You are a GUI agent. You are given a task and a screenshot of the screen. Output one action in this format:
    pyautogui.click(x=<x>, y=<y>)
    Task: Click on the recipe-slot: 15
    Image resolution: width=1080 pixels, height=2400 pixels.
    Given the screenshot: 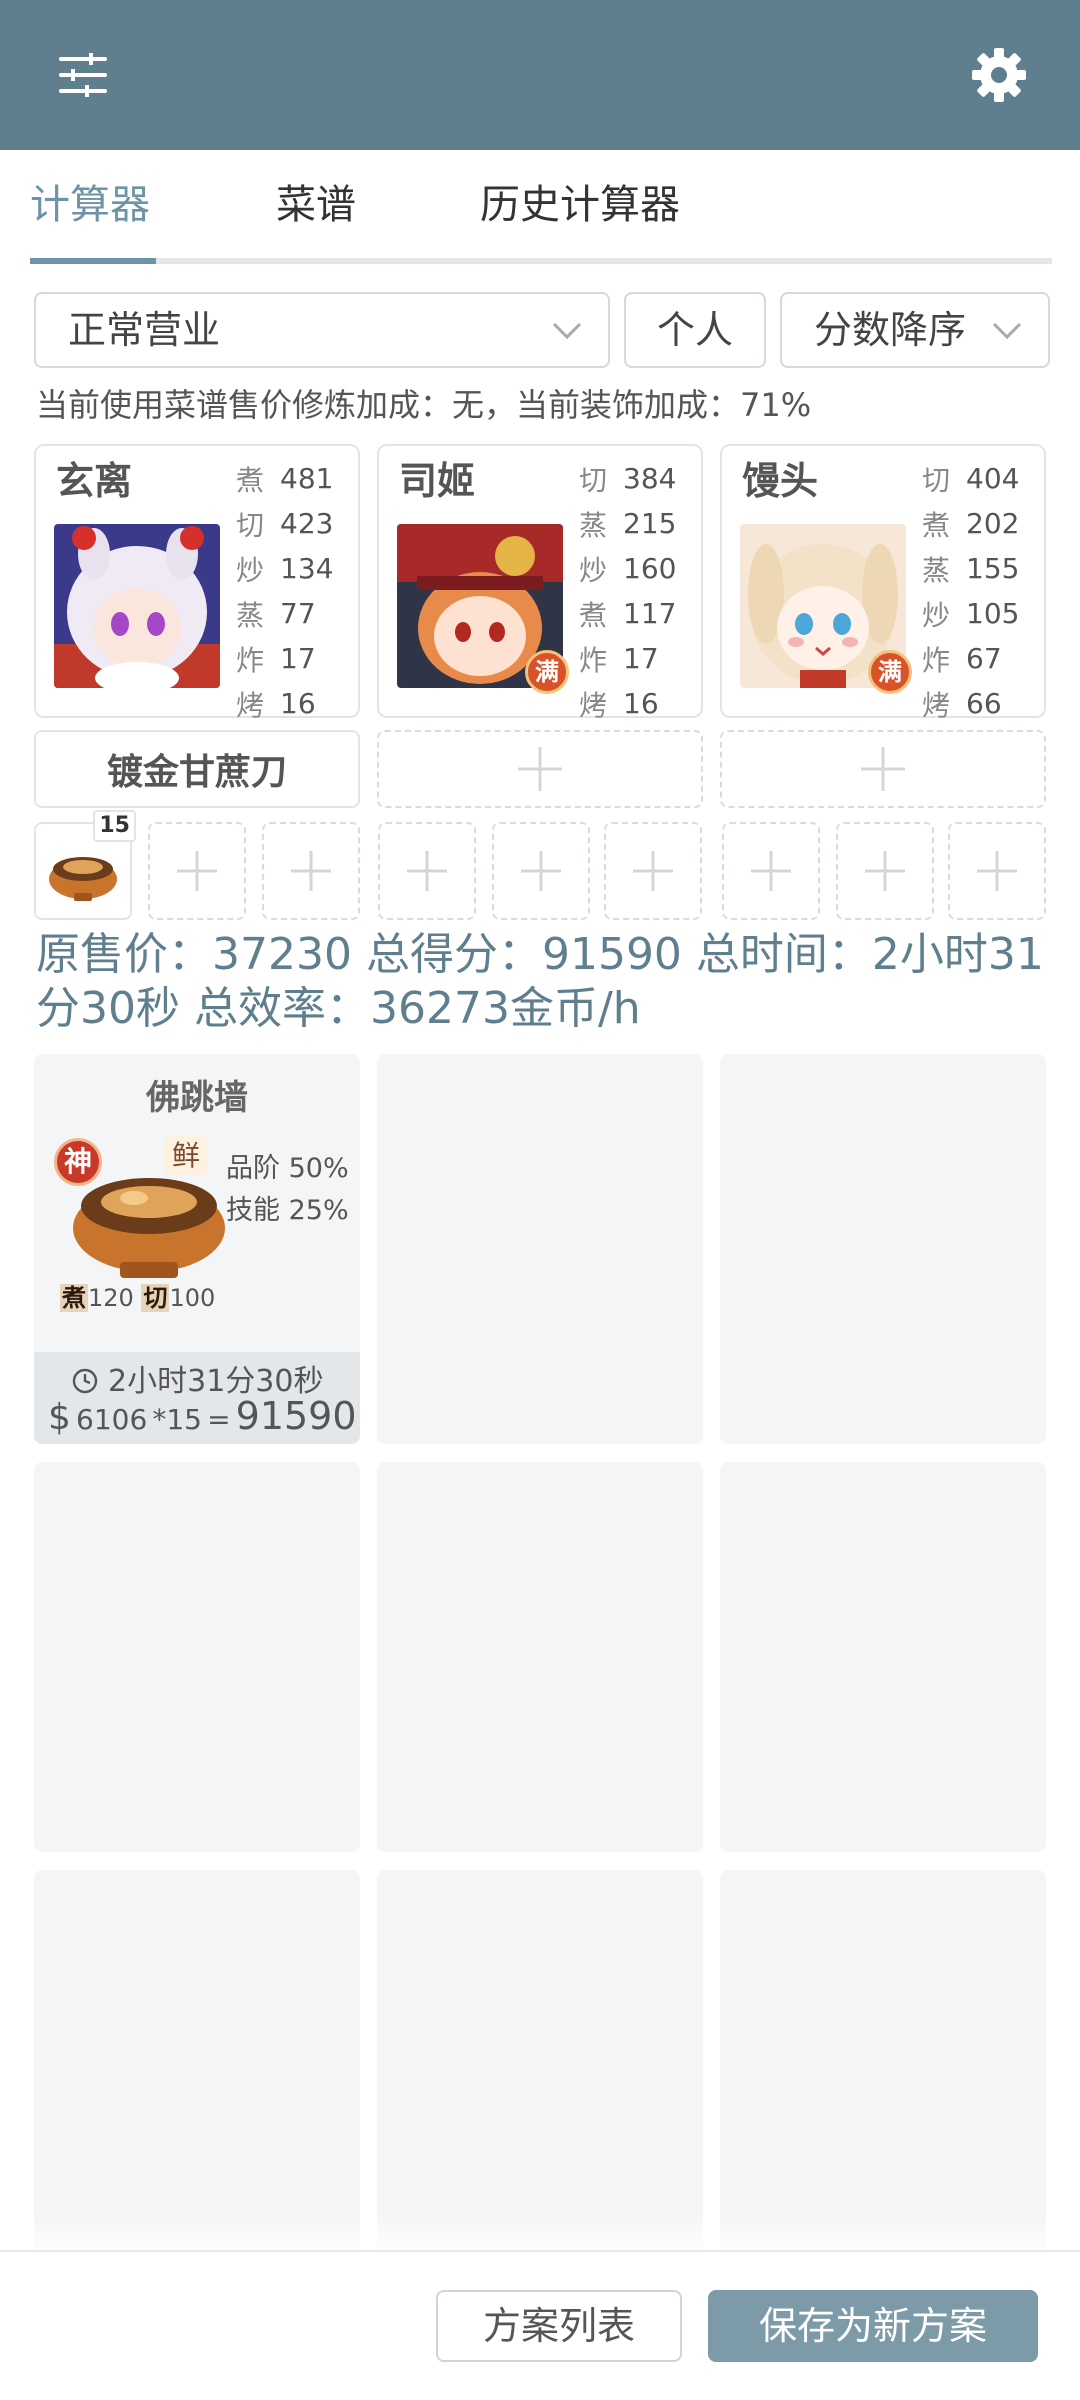 What is the action you would take?
    pyautogui.click(x=85, y=865)
    